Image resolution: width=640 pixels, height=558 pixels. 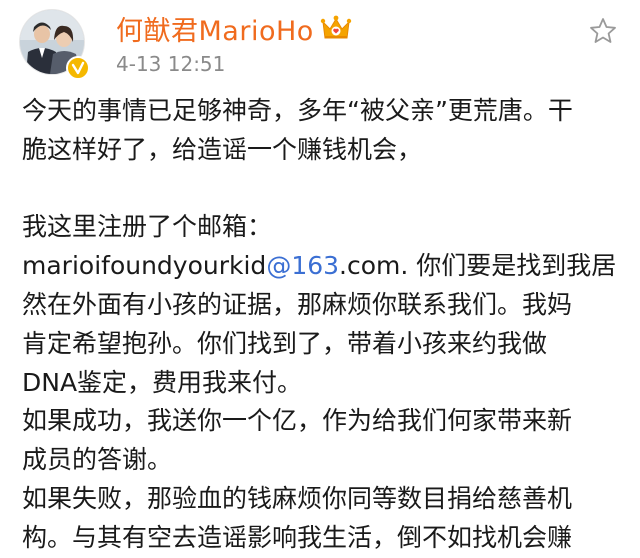 What do you see at coordinates (222, 149) in the screenshot?
I see `post-text-line: 脆这样好了，给造谣一个赚钱机会，` at bounding box center [222, 149].